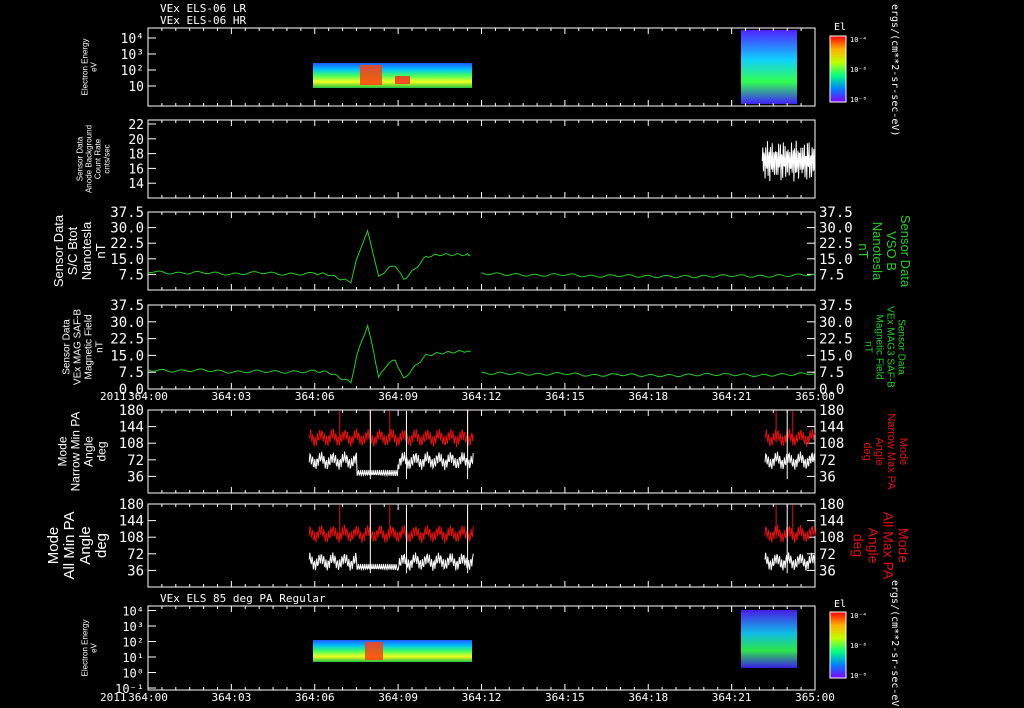  I want to click on y-axis-label-line: eV, so click(94, 66).